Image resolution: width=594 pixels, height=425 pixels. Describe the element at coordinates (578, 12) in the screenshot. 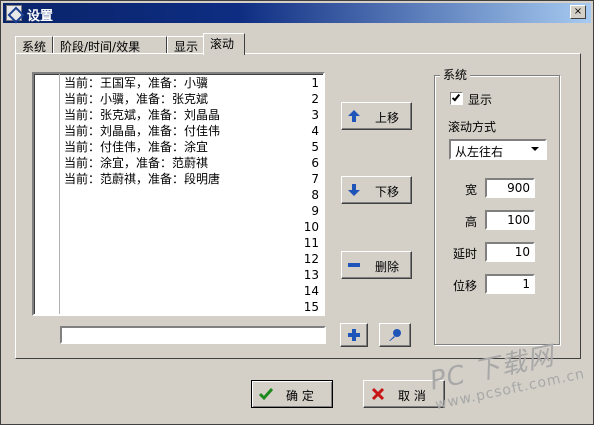

I see `close-button: ×` at that location.